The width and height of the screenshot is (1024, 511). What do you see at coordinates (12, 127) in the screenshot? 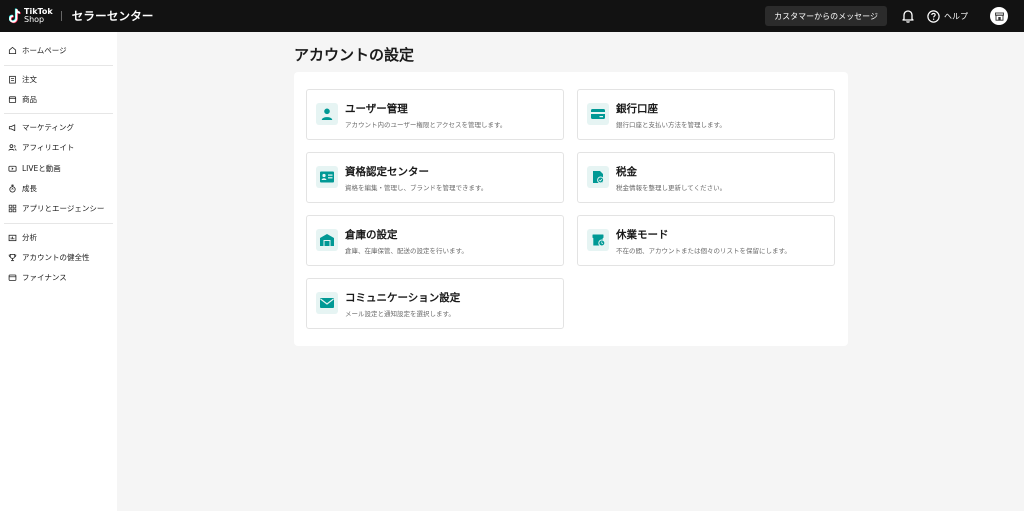
I see `megaphone-icon` at bounding box center [12, 127].